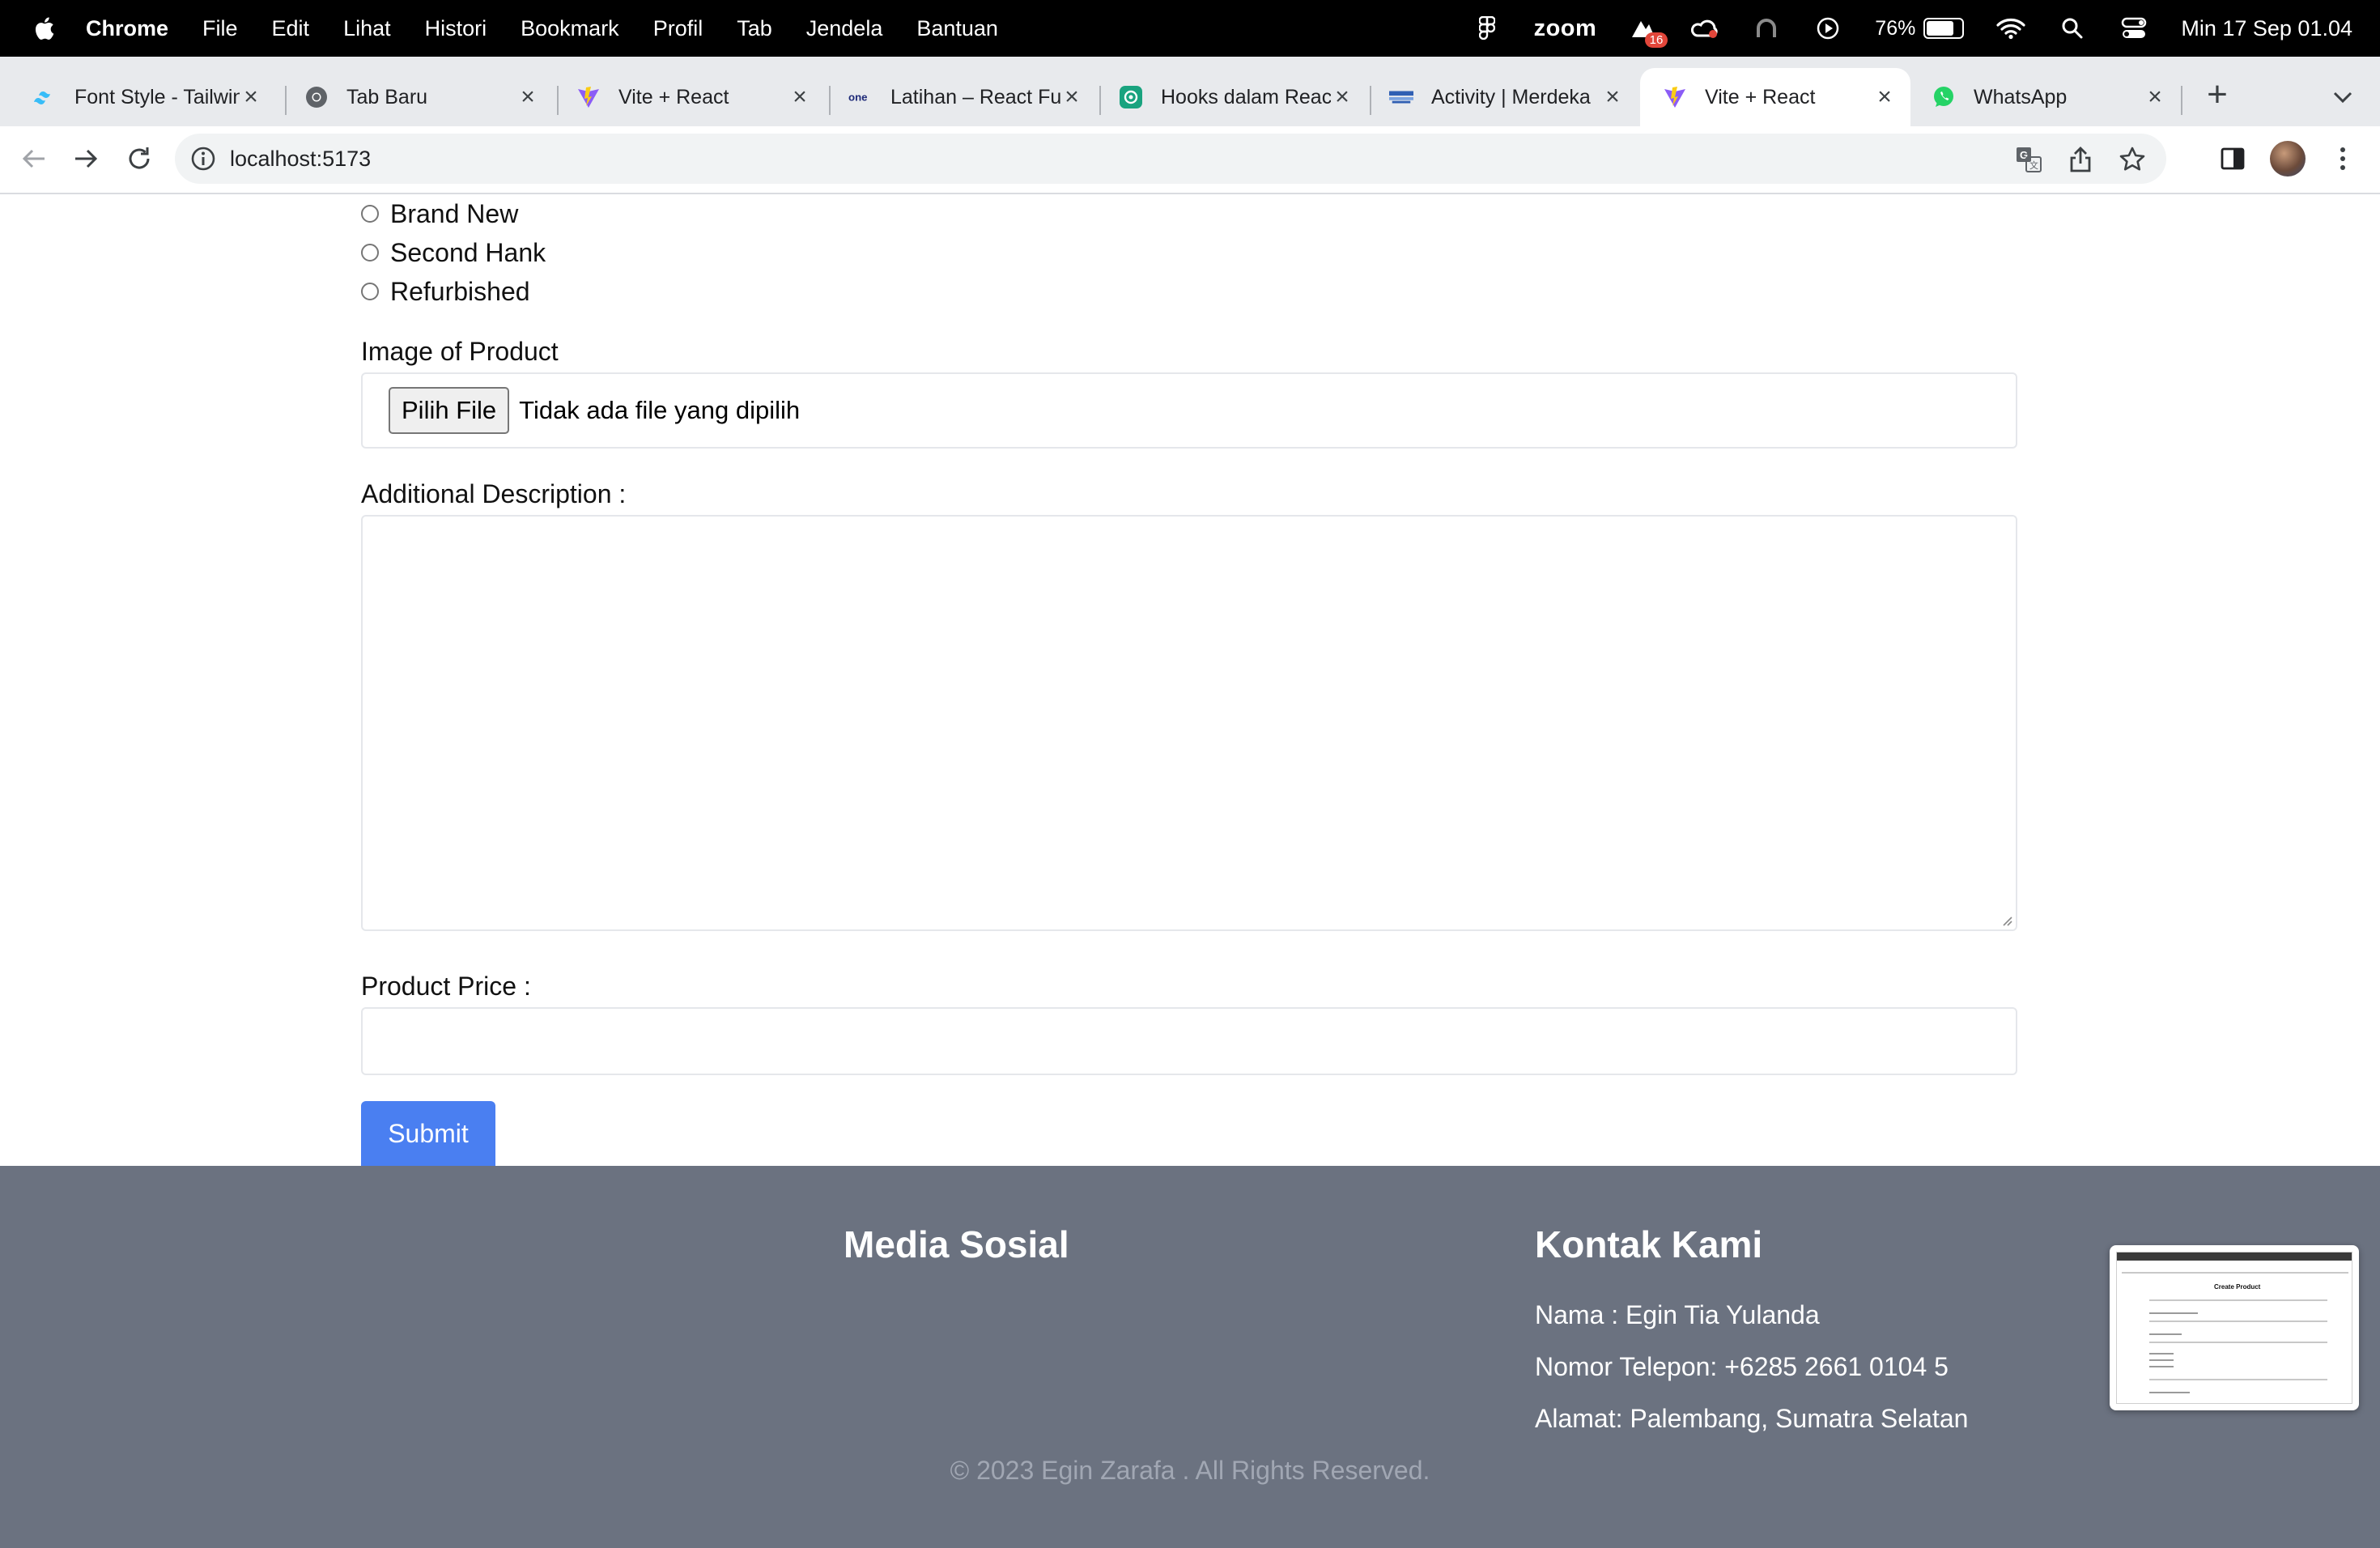 Image resolution: width=2380 pixels, height=1548 pixels. Describe the element at coordinates (1766, 29) in the screenshot. I see `headphones-icon` at that location.